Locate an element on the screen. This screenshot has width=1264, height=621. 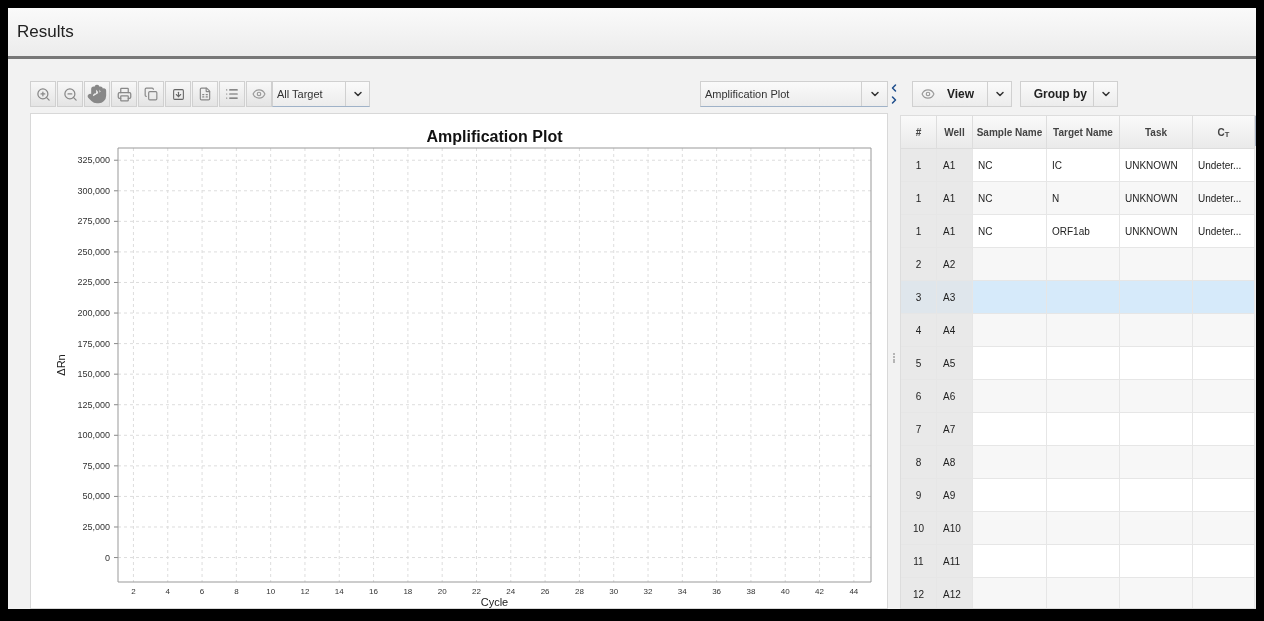
x-tick-label: 14 is located at coordinates (339, 591).